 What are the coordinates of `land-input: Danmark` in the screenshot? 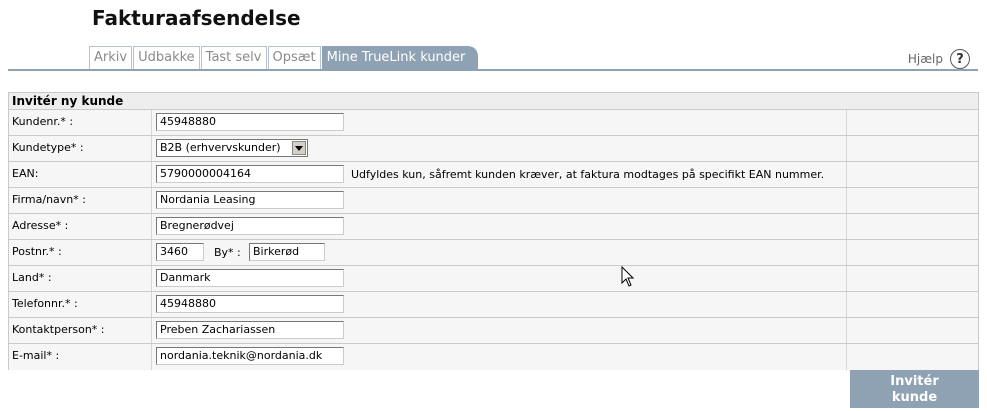 It's located at (250, 278).